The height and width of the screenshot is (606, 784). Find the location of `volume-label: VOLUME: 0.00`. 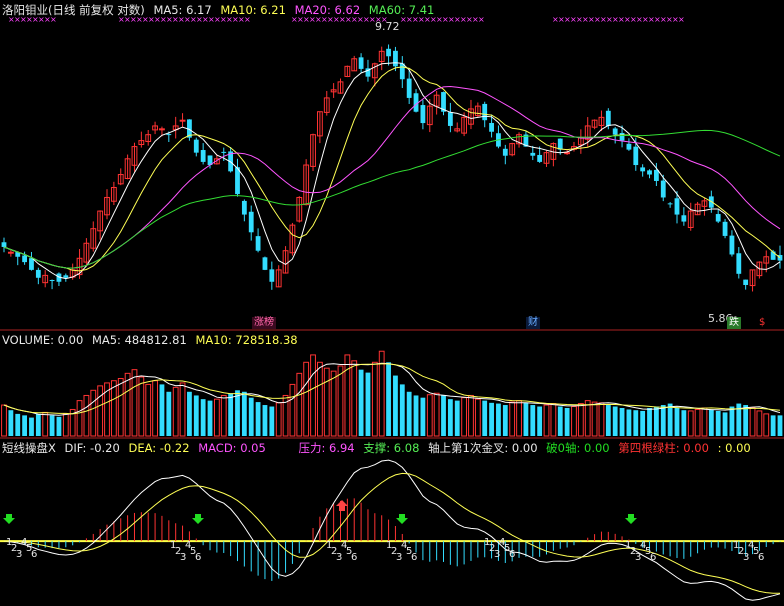

volume-label: VOLUME: 0.00 is located at coordinates (43, 340).